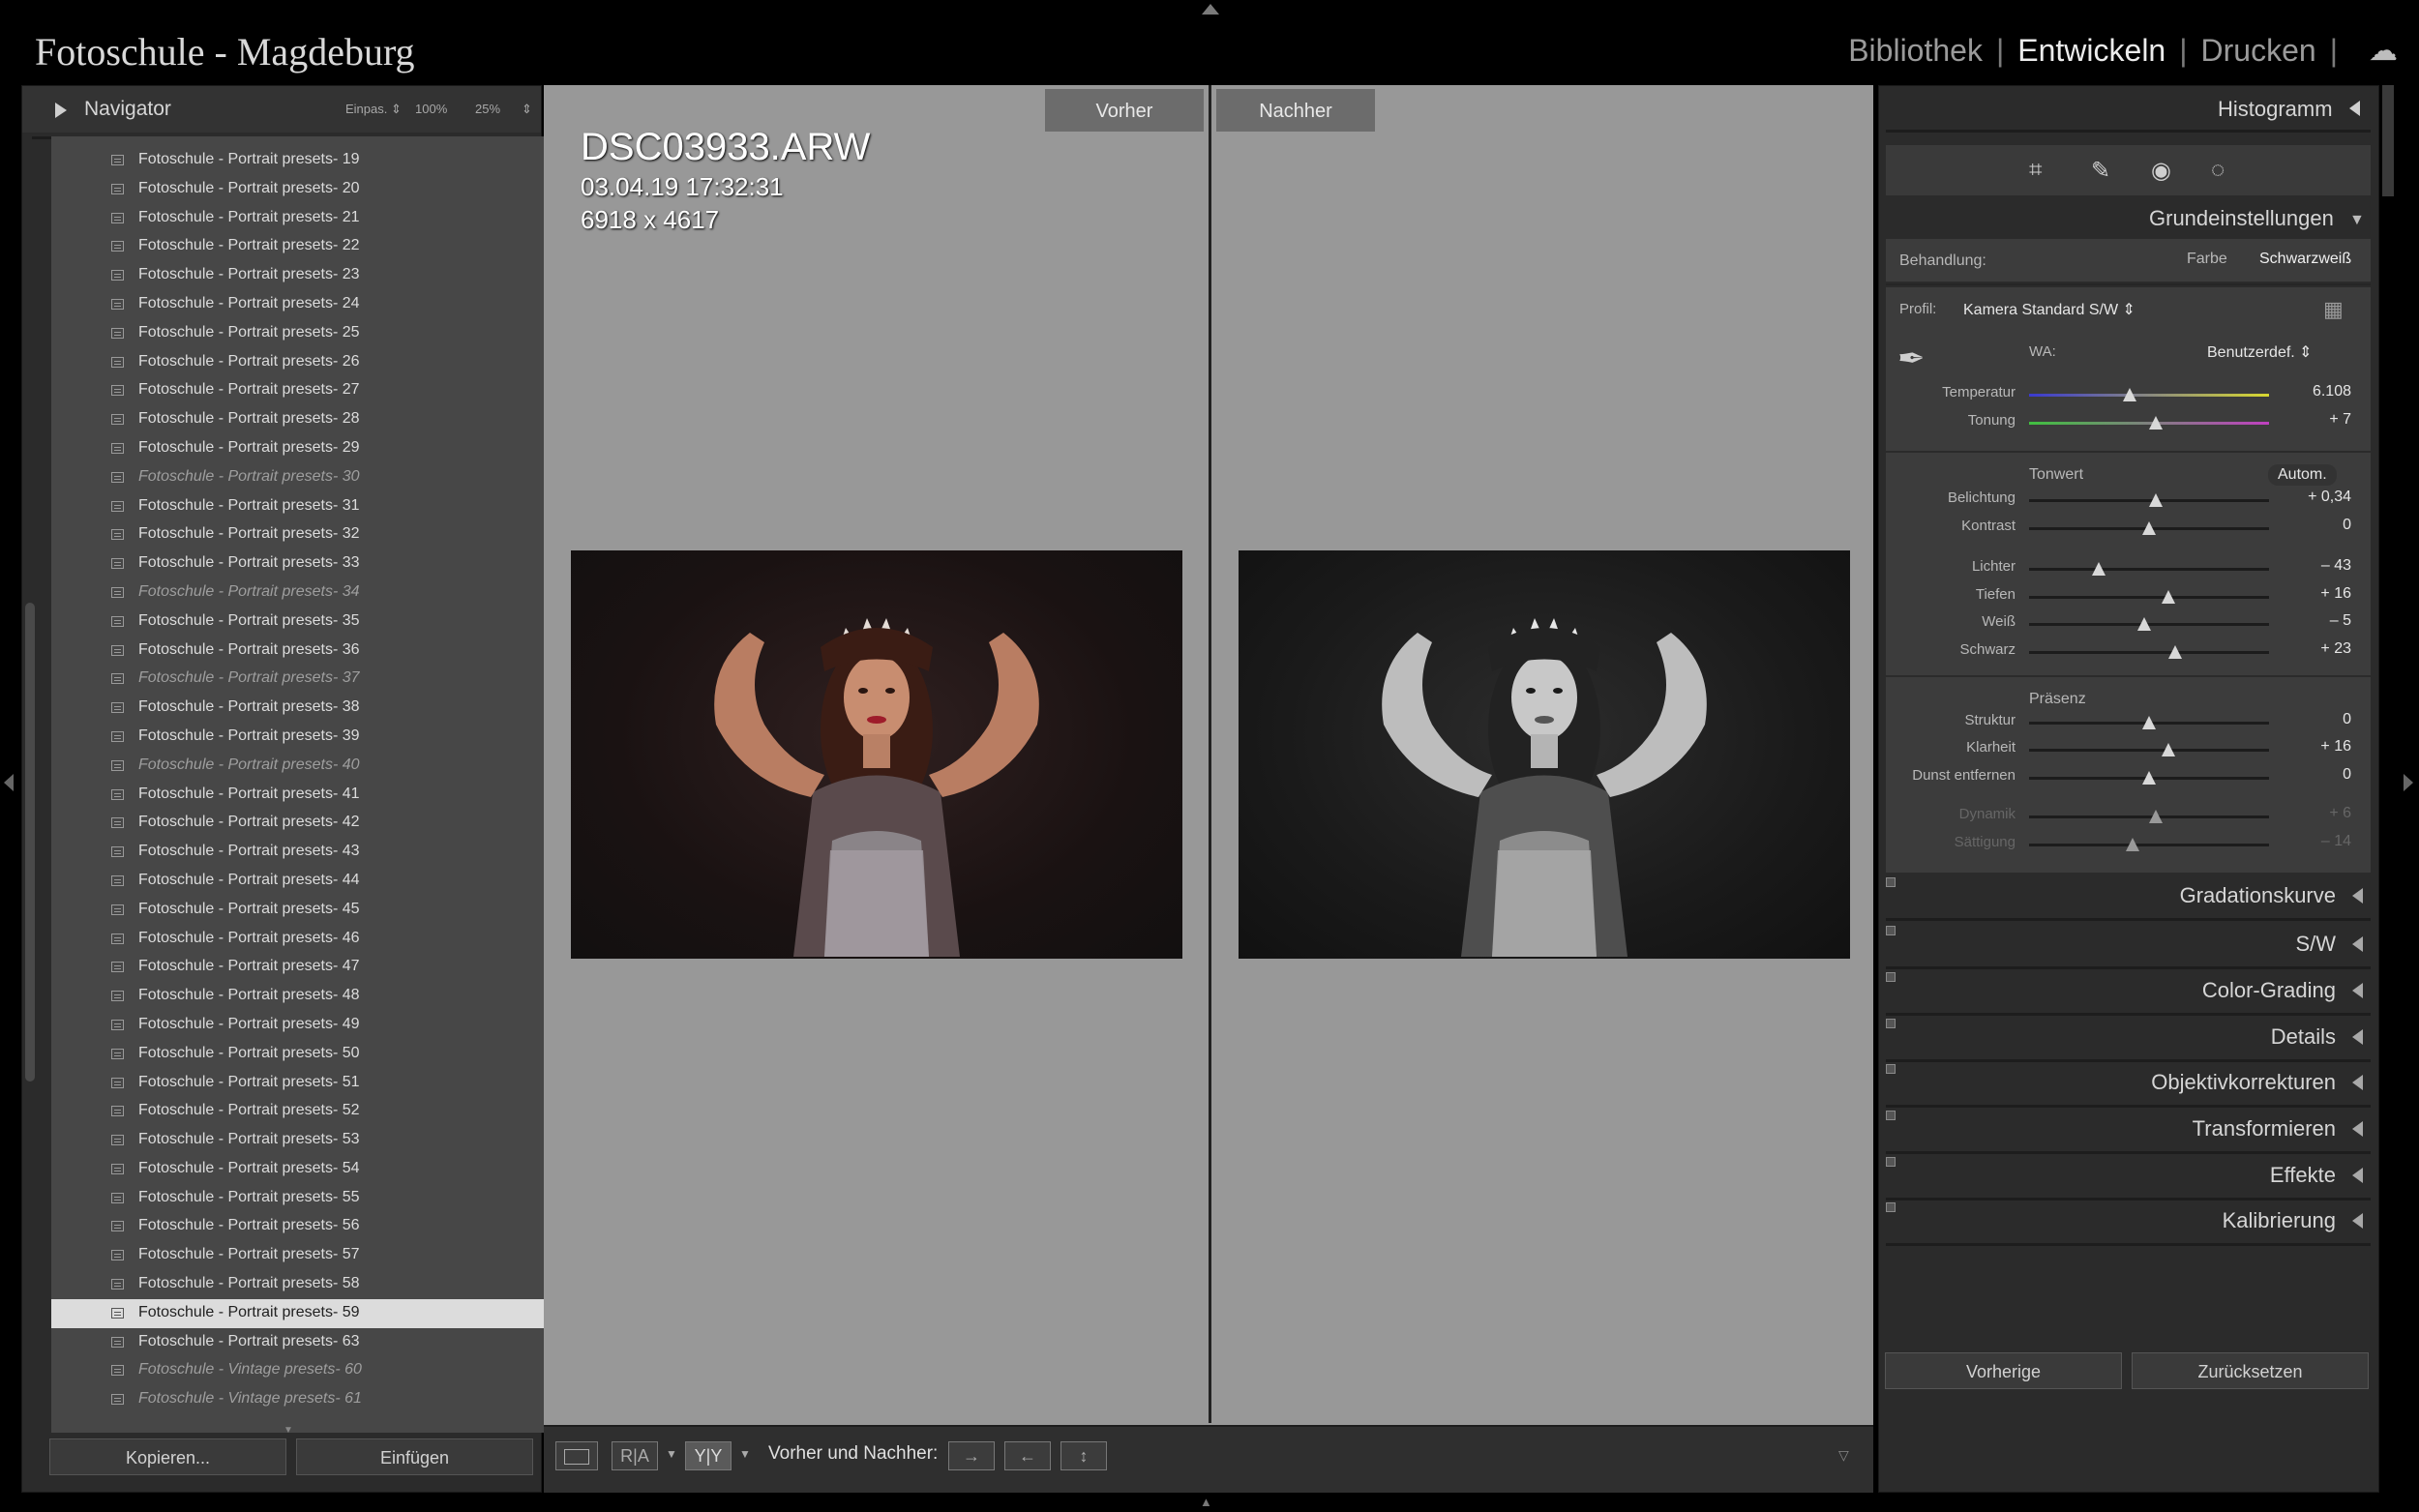  I want to click on collapse-left-panel-icon, so click(9, 782).